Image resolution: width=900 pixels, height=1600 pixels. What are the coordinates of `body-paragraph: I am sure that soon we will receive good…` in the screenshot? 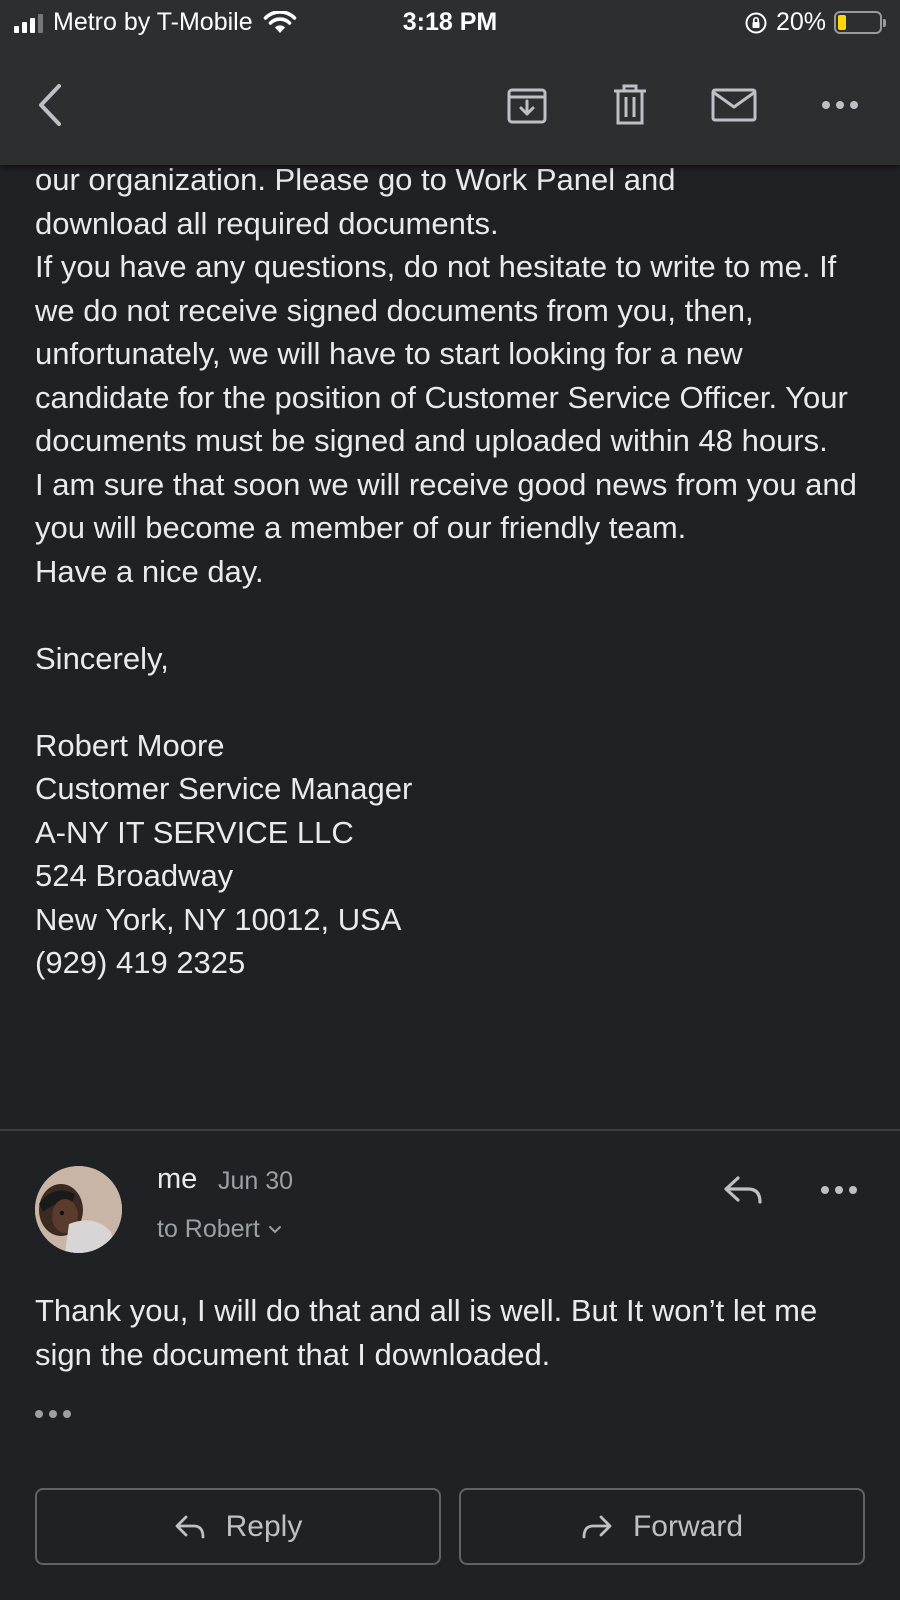 It's located at (446, 506).